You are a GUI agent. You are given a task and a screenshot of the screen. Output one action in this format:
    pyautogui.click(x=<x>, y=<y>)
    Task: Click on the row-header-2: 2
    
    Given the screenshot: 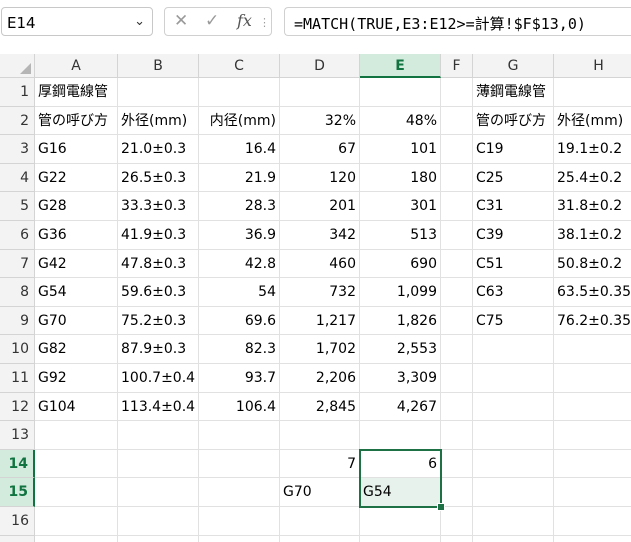 What is the action you would take?
    pyautogui.click(x=17, y=121)
    